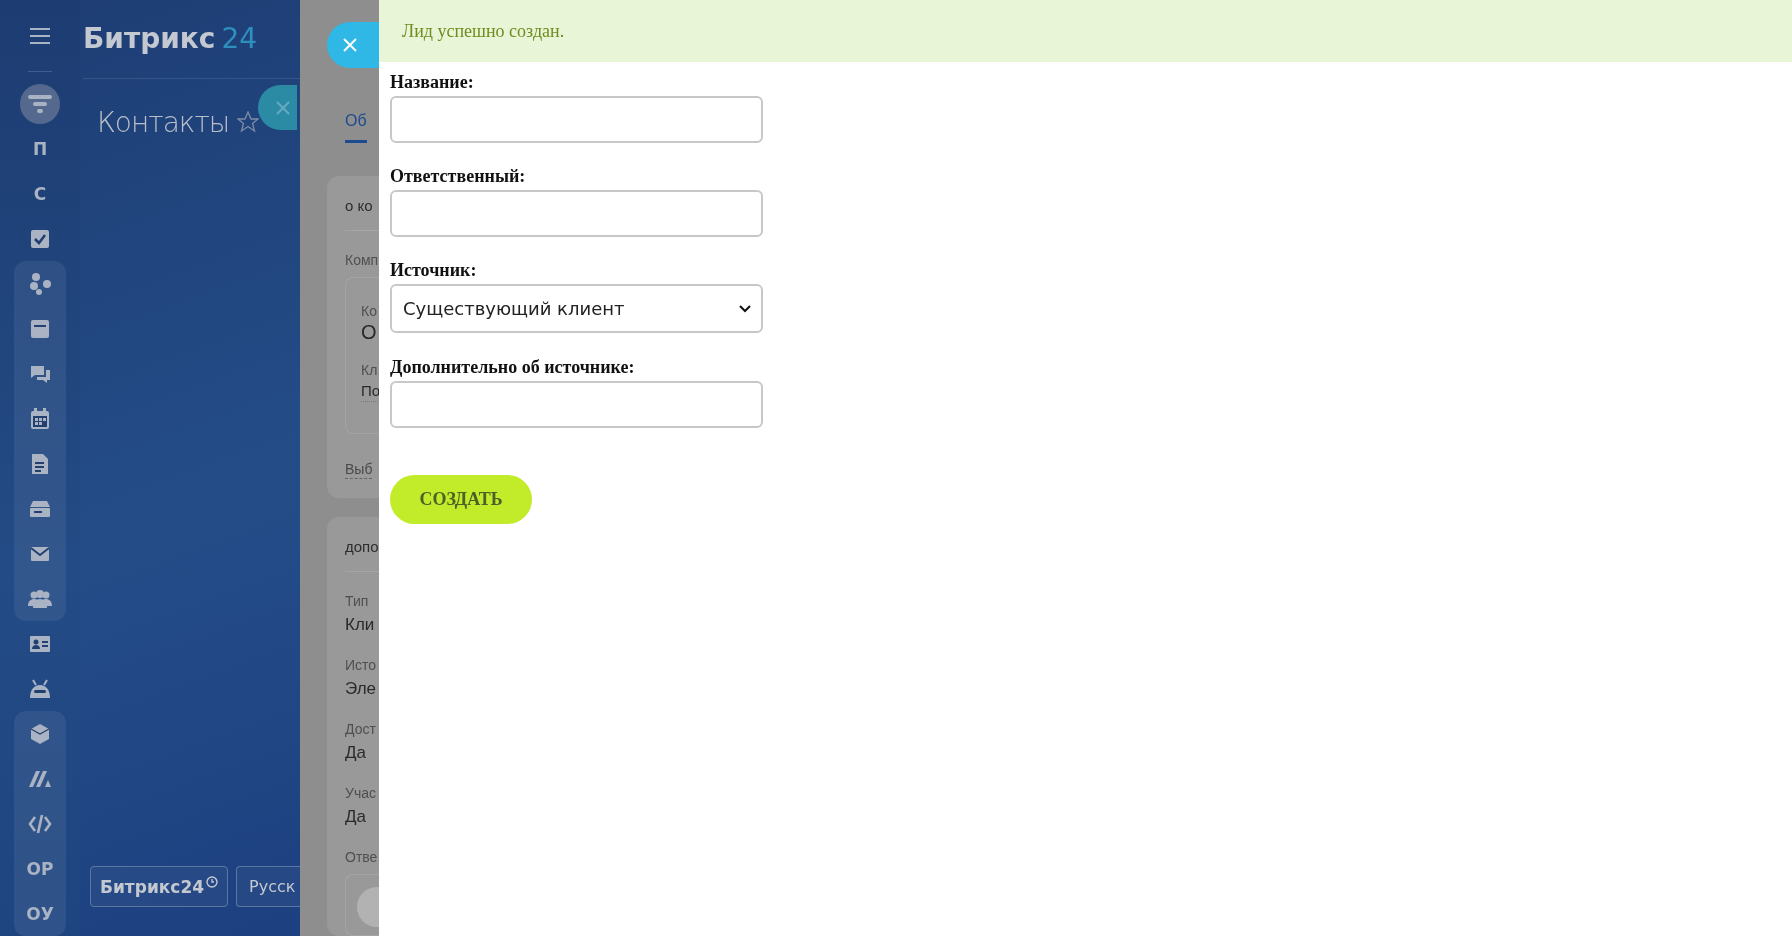 This screenshot has height=936, width=1792. Describe the element at coordinates (461, 499) in the screenshot. I see `create-button: СОЗДАТЬ` at that location.